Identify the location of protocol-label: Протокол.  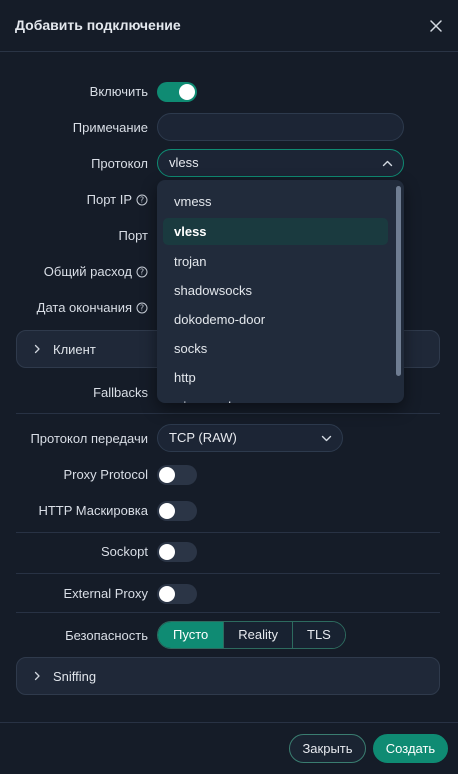
(119, 163).